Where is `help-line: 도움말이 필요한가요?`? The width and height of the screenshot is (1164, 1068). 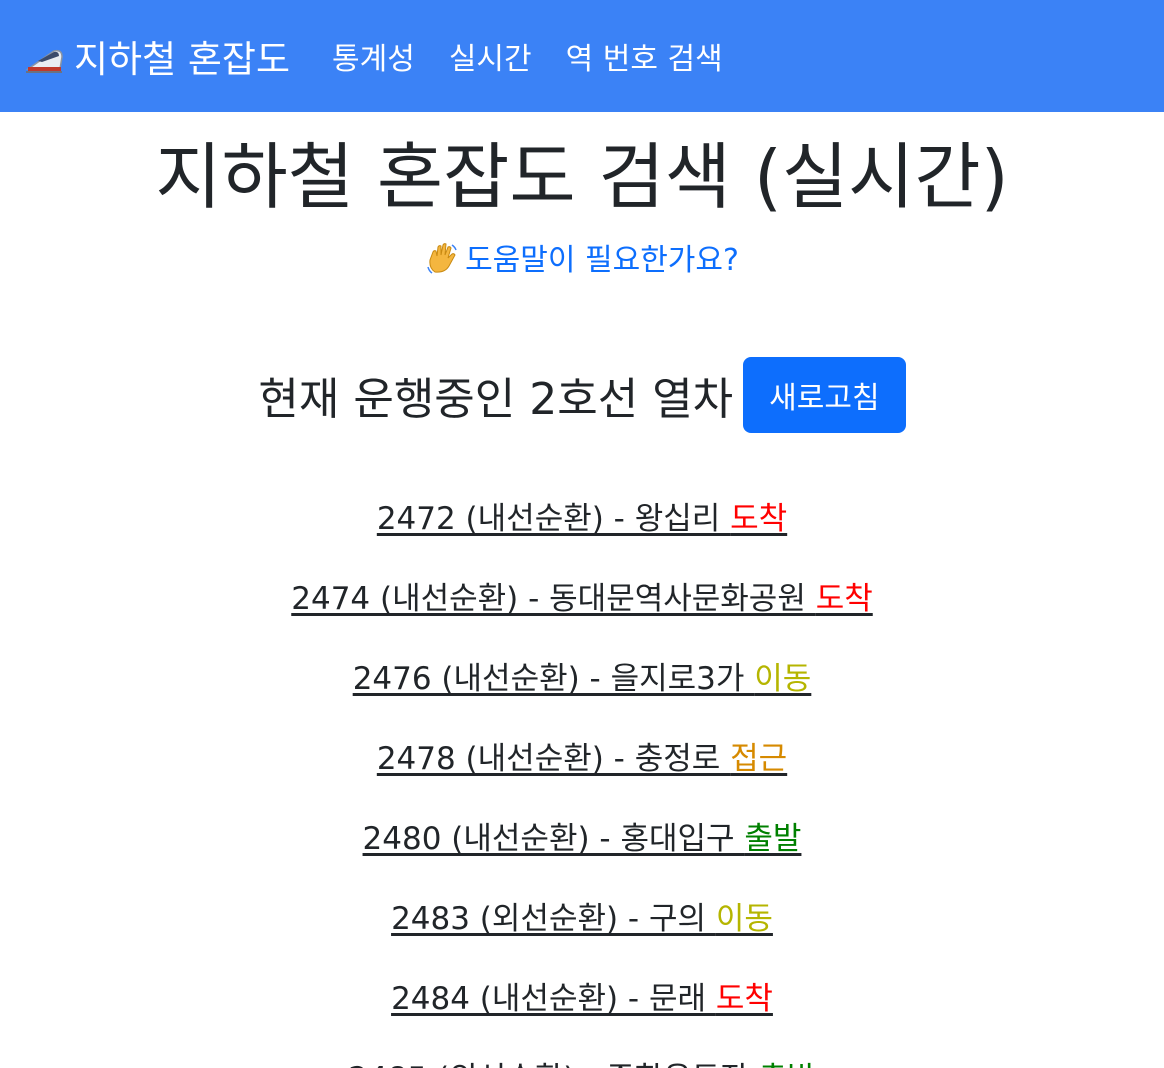 help-line: 도움말이 필요한가요? is located at coordinates (582, 260).